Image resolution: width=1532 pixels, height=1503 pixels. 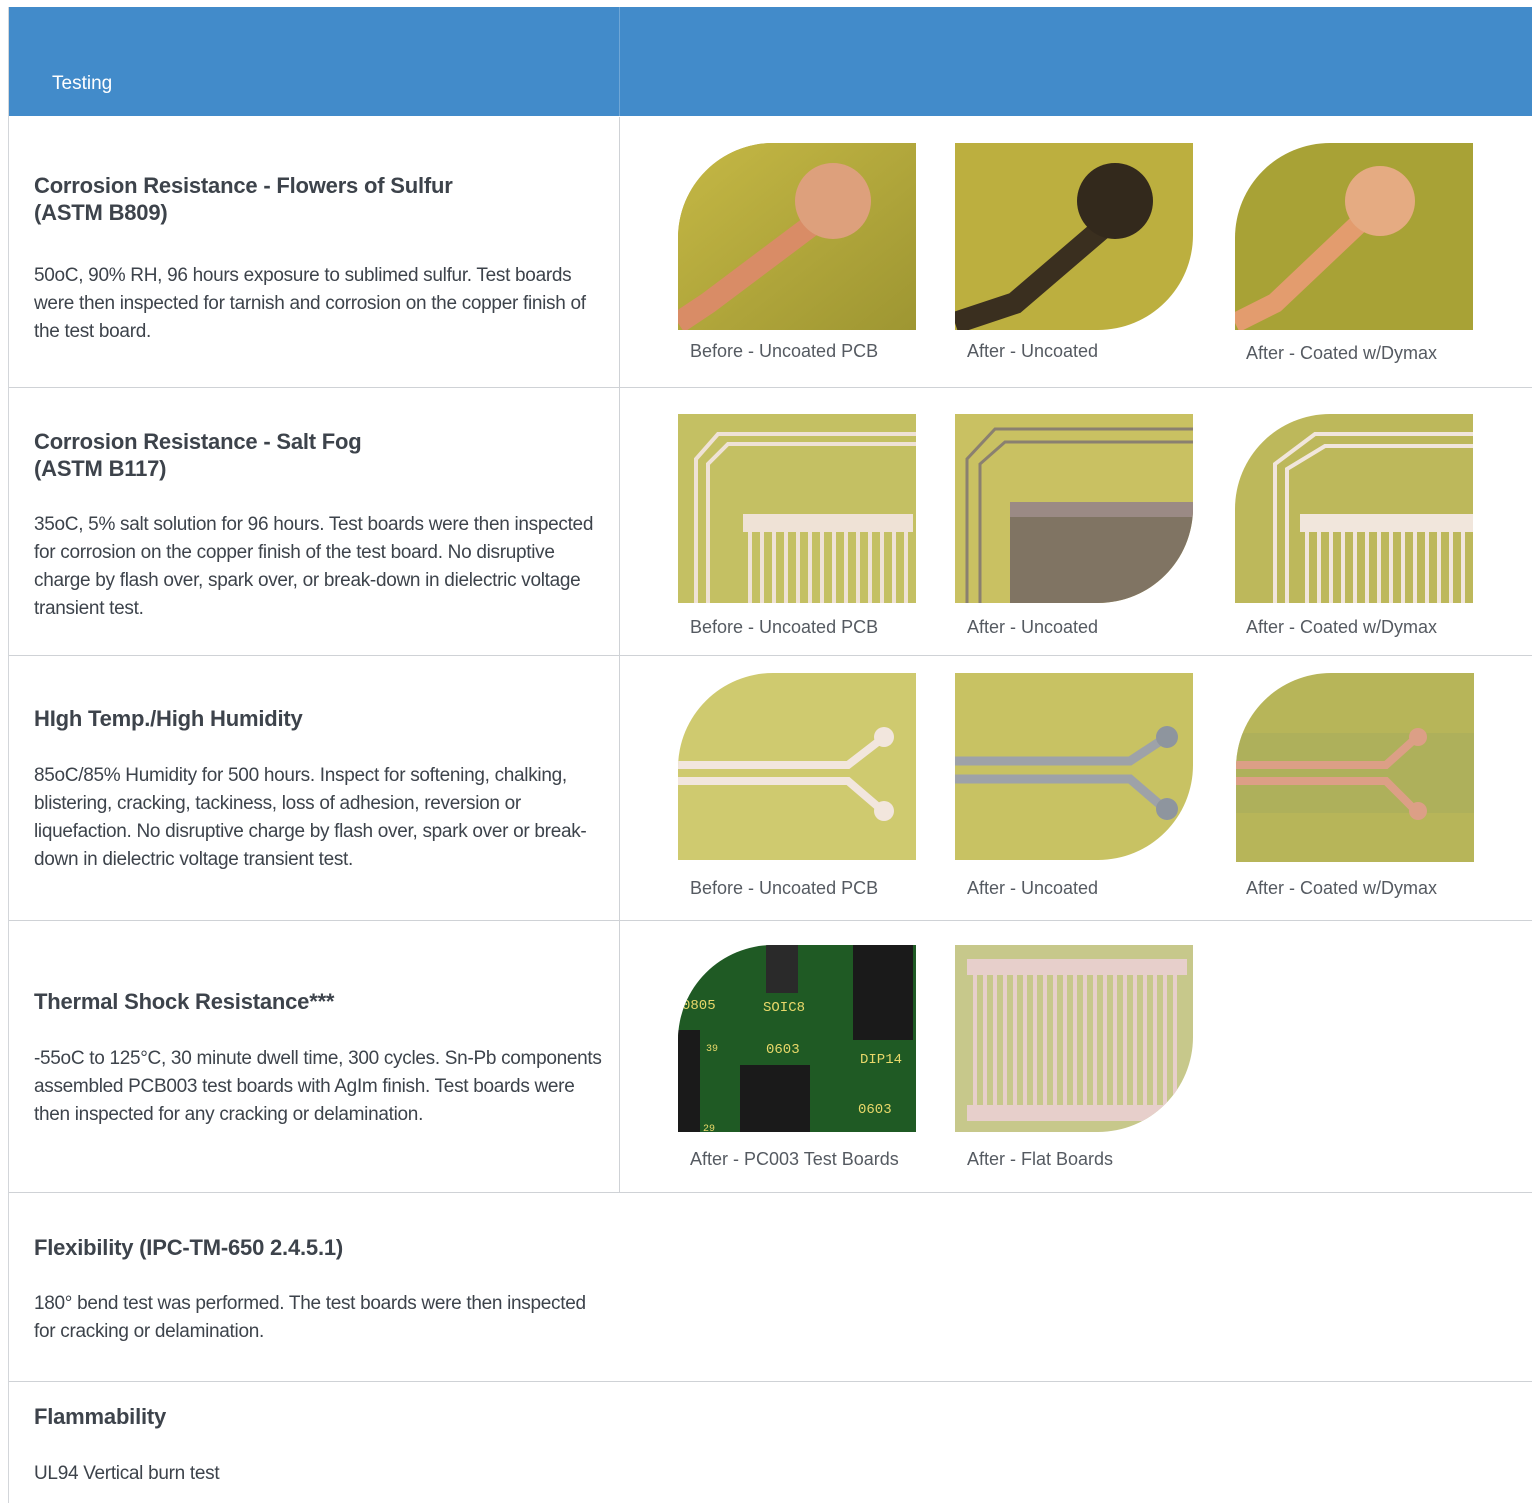 What do you see at coordinates (168, 718) in the screenshot?
I see `test-title: HIgh Temp./High Humidity` at bounding box center [168, 718].